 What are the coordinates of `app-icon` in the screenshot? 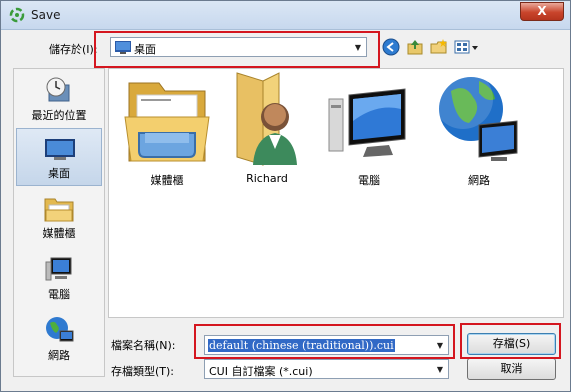 It's located at (17, 15).